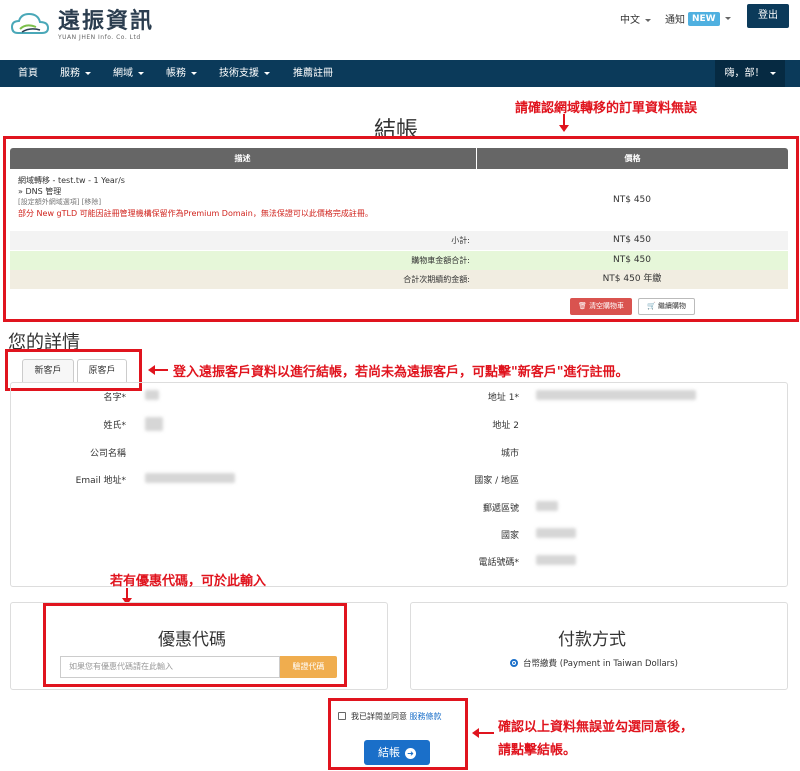 The width and height of the screenshot is (800, 771). Describe the element at coordinates (401, 372) in the screenshot. I see `annotation-login-hint: 登入遠振客戶資料以進行結帳，若尚未為遠振客戶，可點擊"新客戶"進行註冊。` at that location.